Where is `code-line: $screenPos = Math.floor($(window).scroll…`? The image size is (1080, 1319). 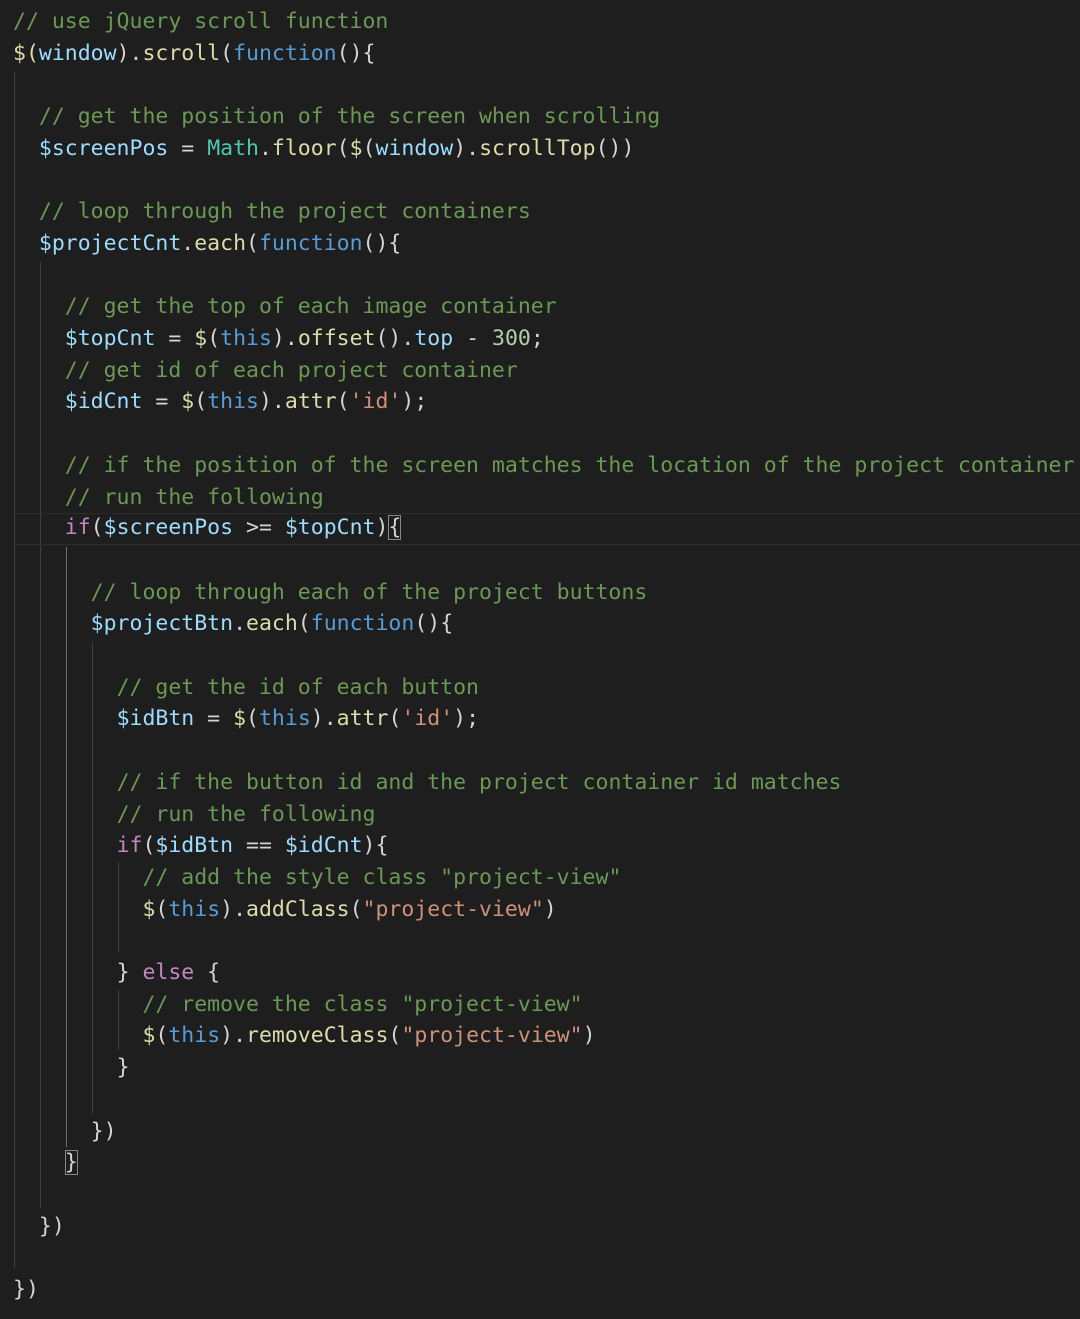
code-line: $screenPos = Math.floor($(window).scroll… is located at coordinates (546, 149).